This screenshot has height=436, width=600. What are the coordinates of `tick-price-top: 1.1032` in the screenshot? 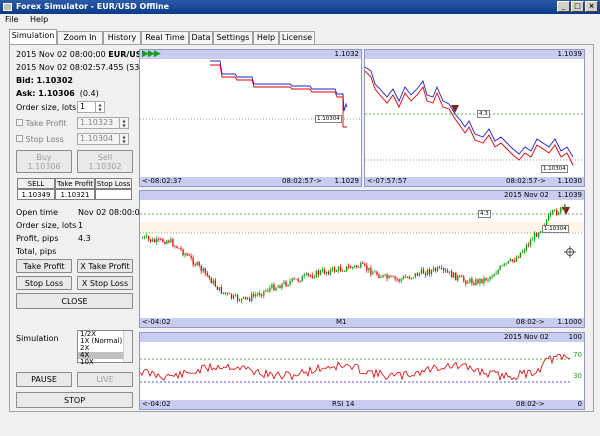 It's located at (347, 54).